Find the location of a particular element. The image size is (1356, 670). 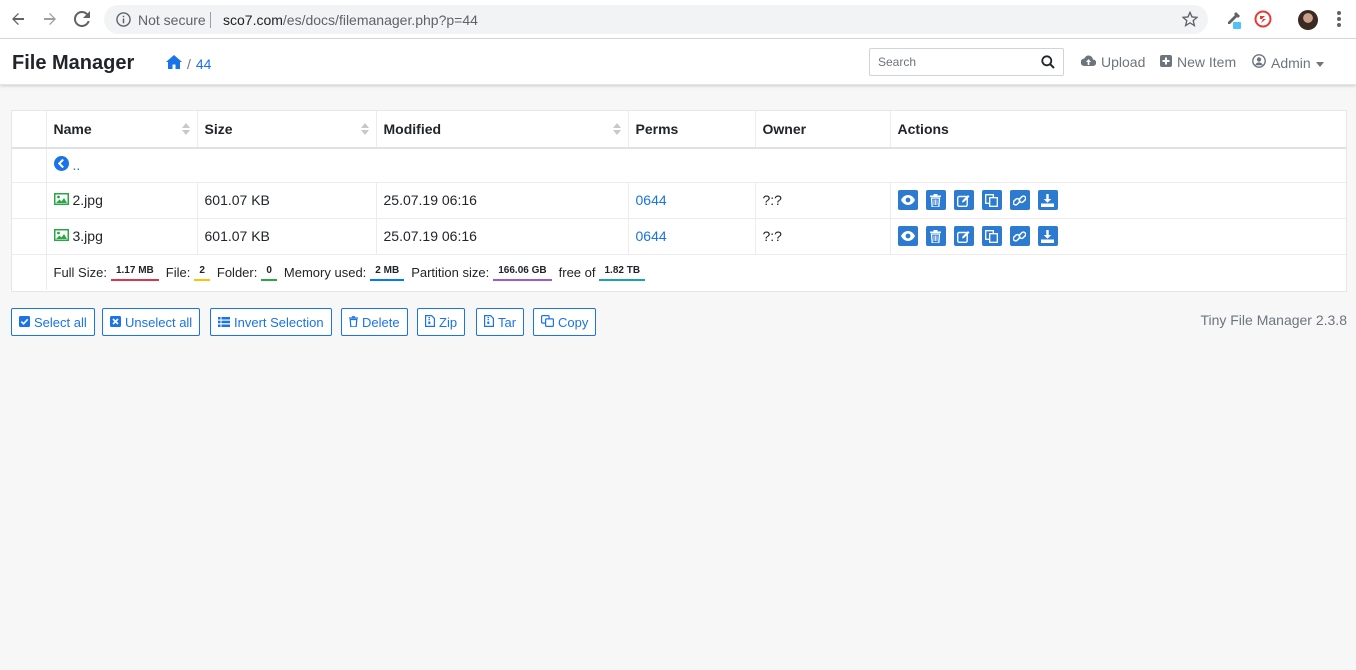

url-text: sco7.com/es/docs/filemanager.php?p=44 is located at coordinates (350, 20).